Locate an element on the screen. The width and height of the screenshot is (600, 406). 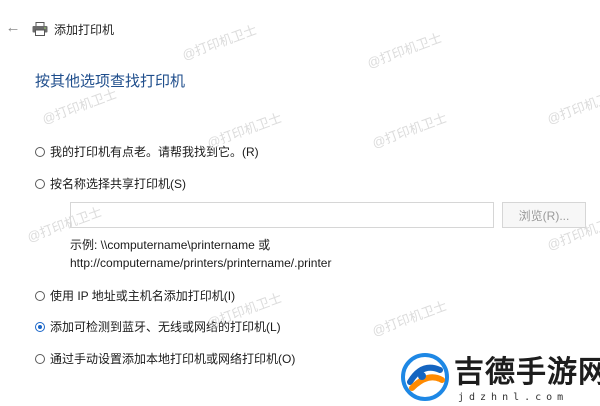
option-label: 使用 IP 地址或主机名添加打印机(I) is located at coordinates (143, 296).